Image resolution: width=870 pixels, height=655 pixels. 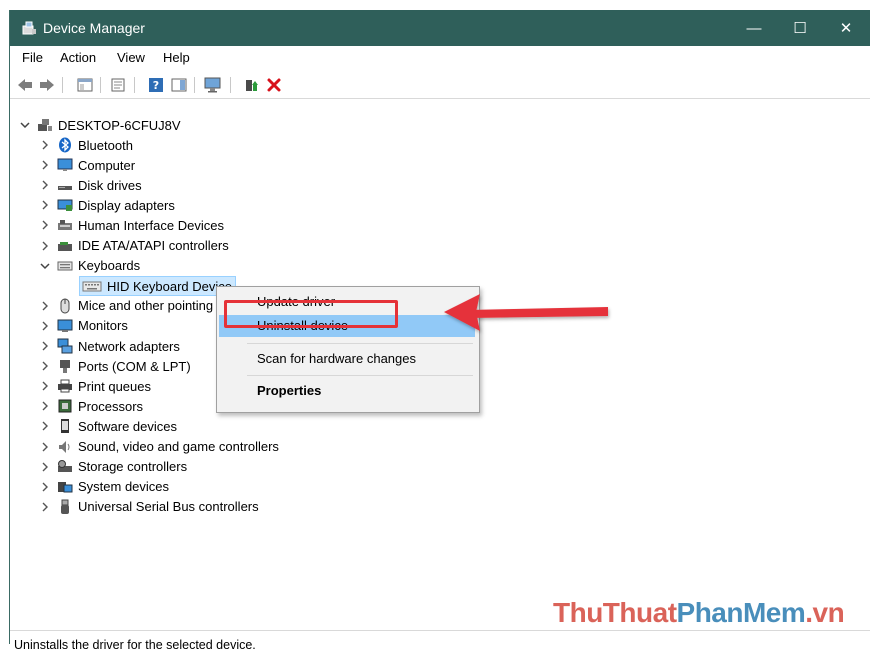 What do you see at coordinates (45, 125) in the screenshot?
I see `computer-root-icon` at bounding box center [45, 125].